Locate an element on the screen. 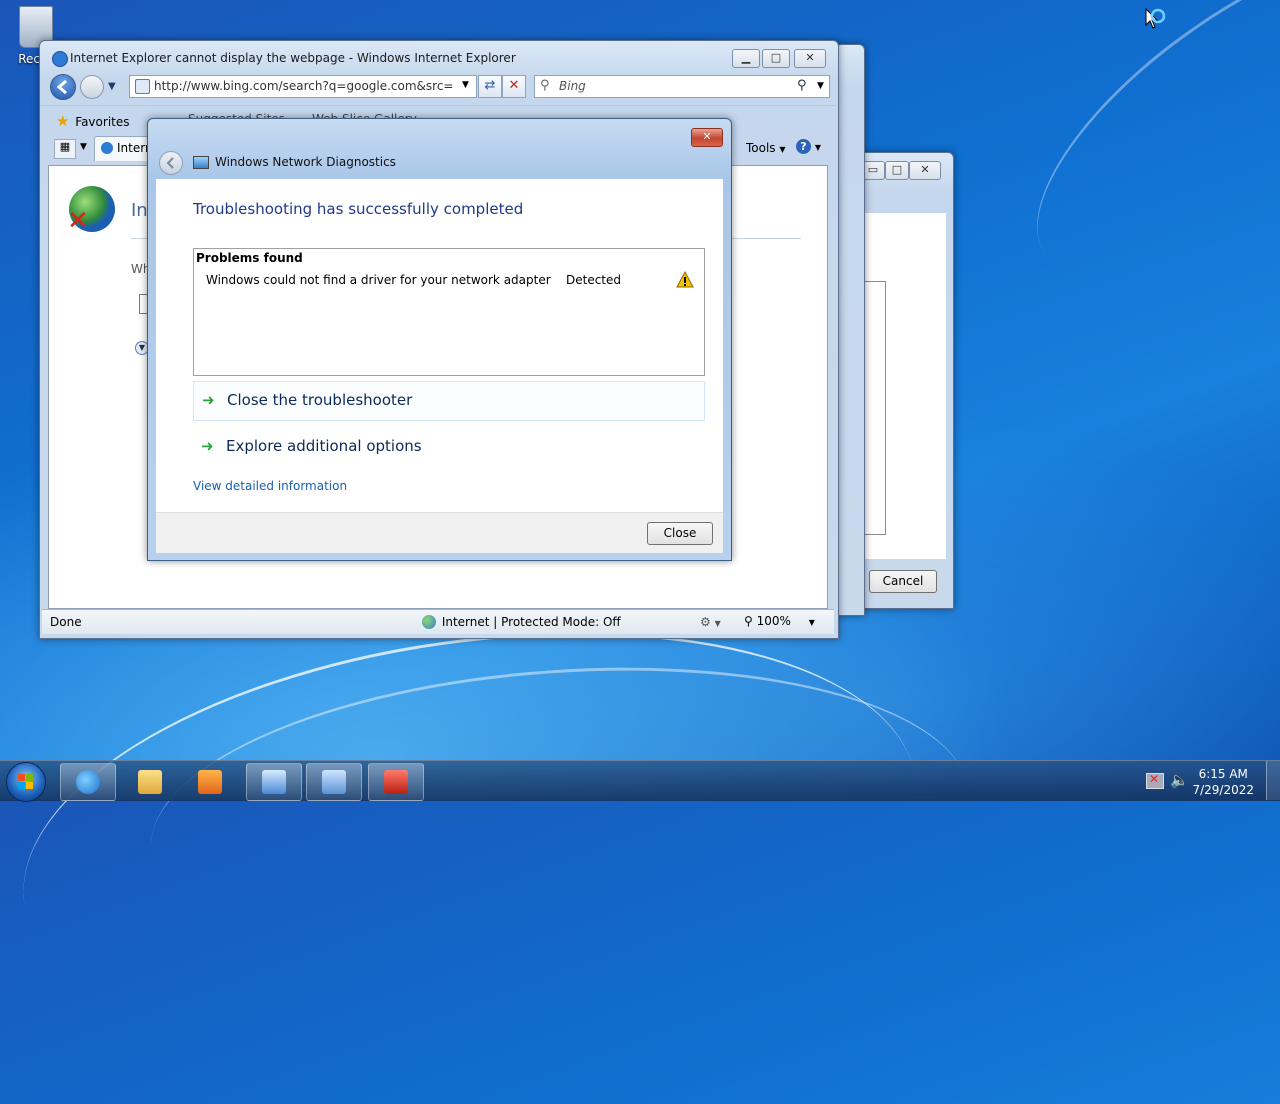 The image size is (1280, 1104). taskbar-network-window is located at coordinates (274, 782).